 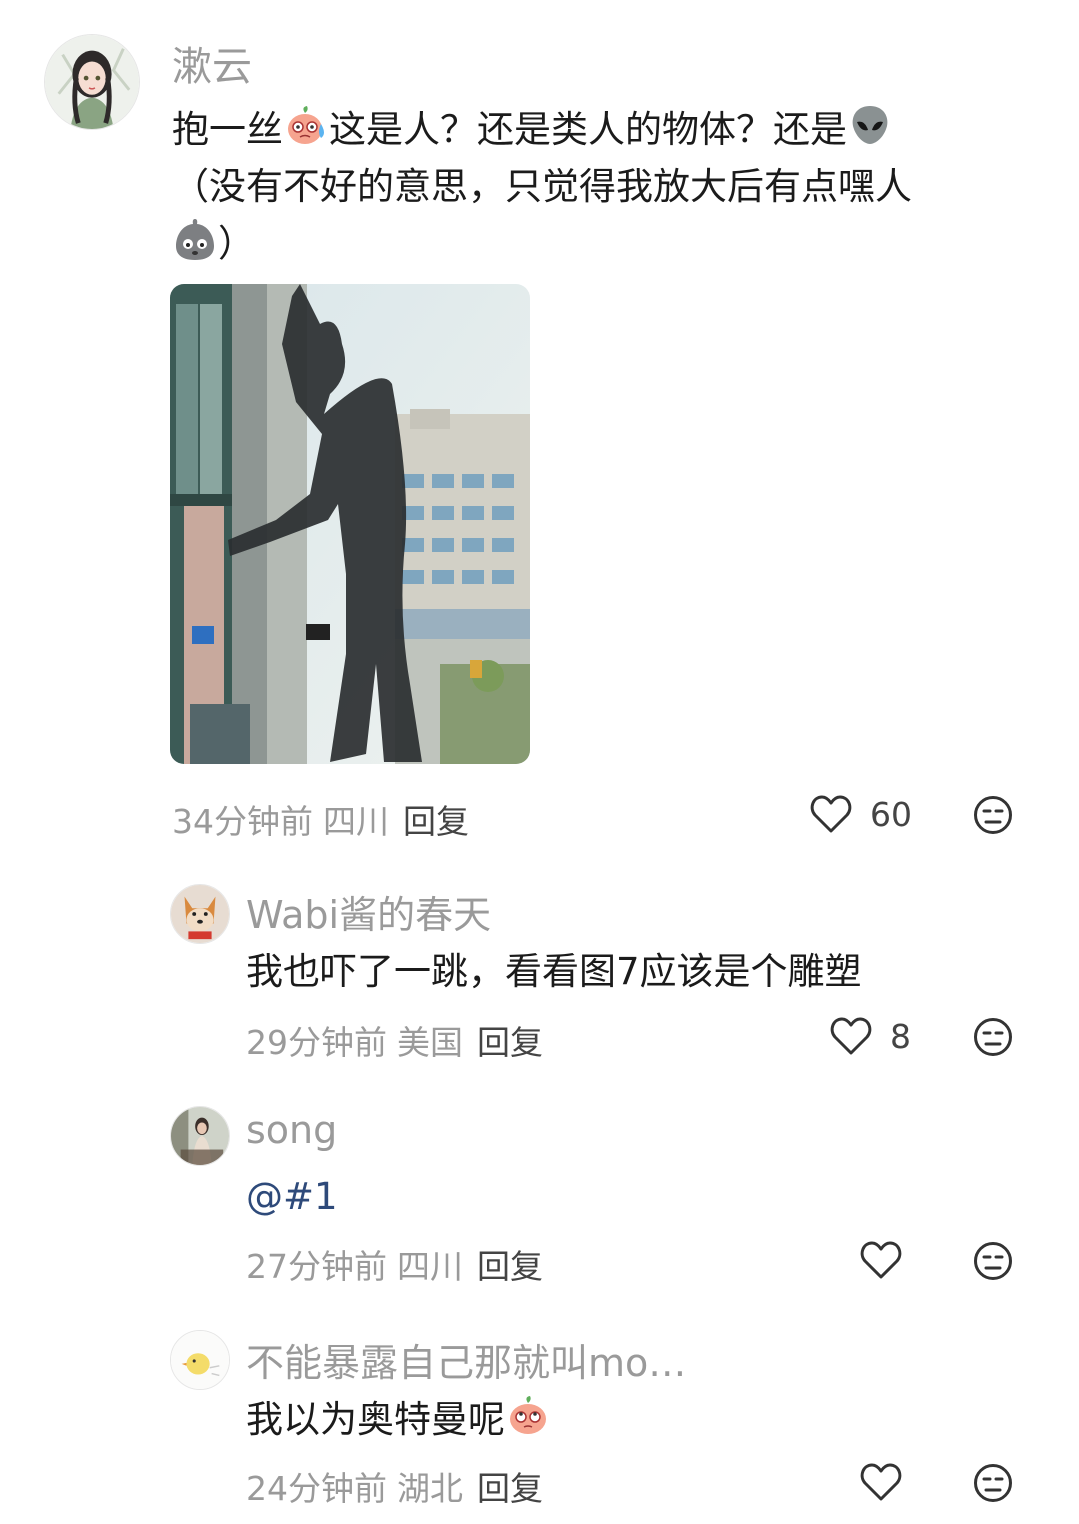 I want to click on avatar-girl-illustration, so click(x=92, y=82).